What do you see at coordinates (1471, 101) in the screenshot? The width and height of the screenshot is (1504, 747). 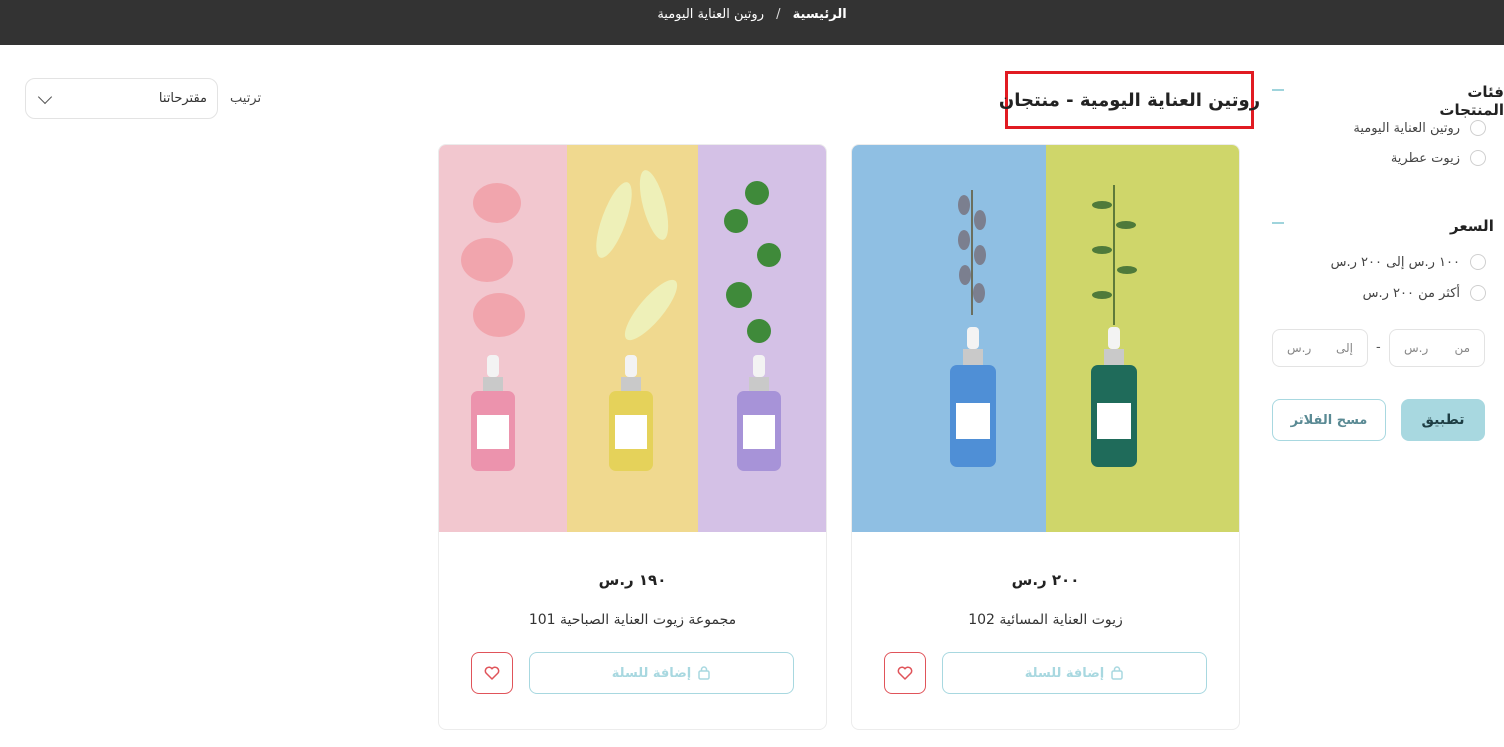 I see `categories-filter-title: فئات المنتجات` at bounding box center [1471, 101].